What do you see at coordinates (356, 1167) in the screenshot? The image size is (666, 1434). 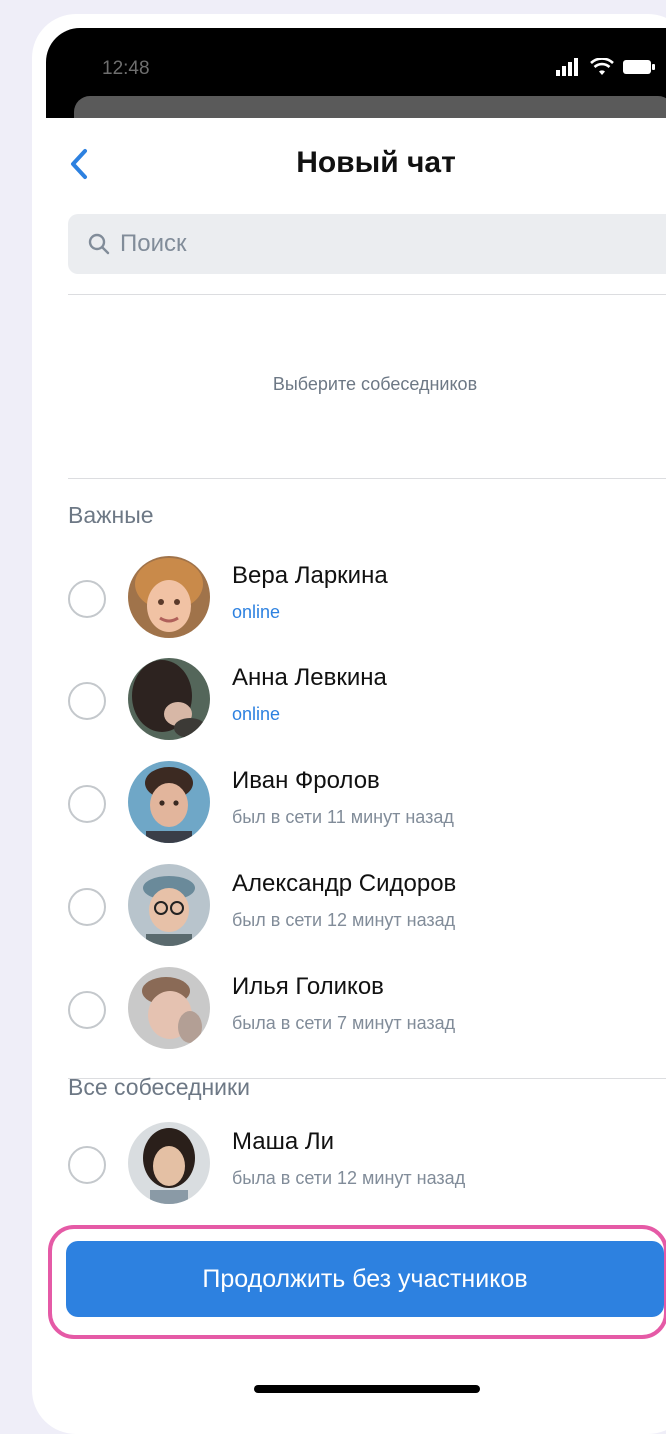 I see `contact-row: Маша Ли была в сети 12 минут назад` at bounding box center [356, 1167].